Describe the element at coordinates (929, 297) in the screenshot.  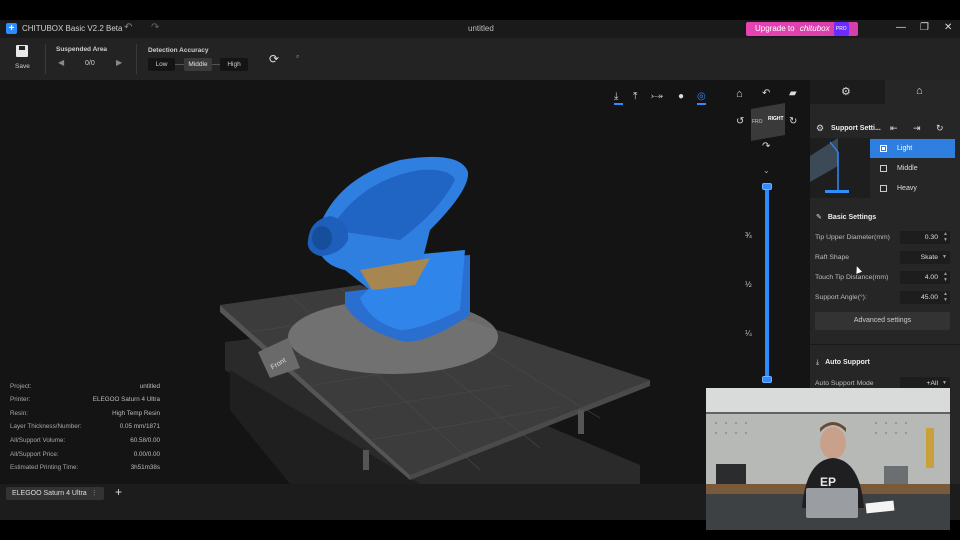
I see `param-value: 45.00` at that location.